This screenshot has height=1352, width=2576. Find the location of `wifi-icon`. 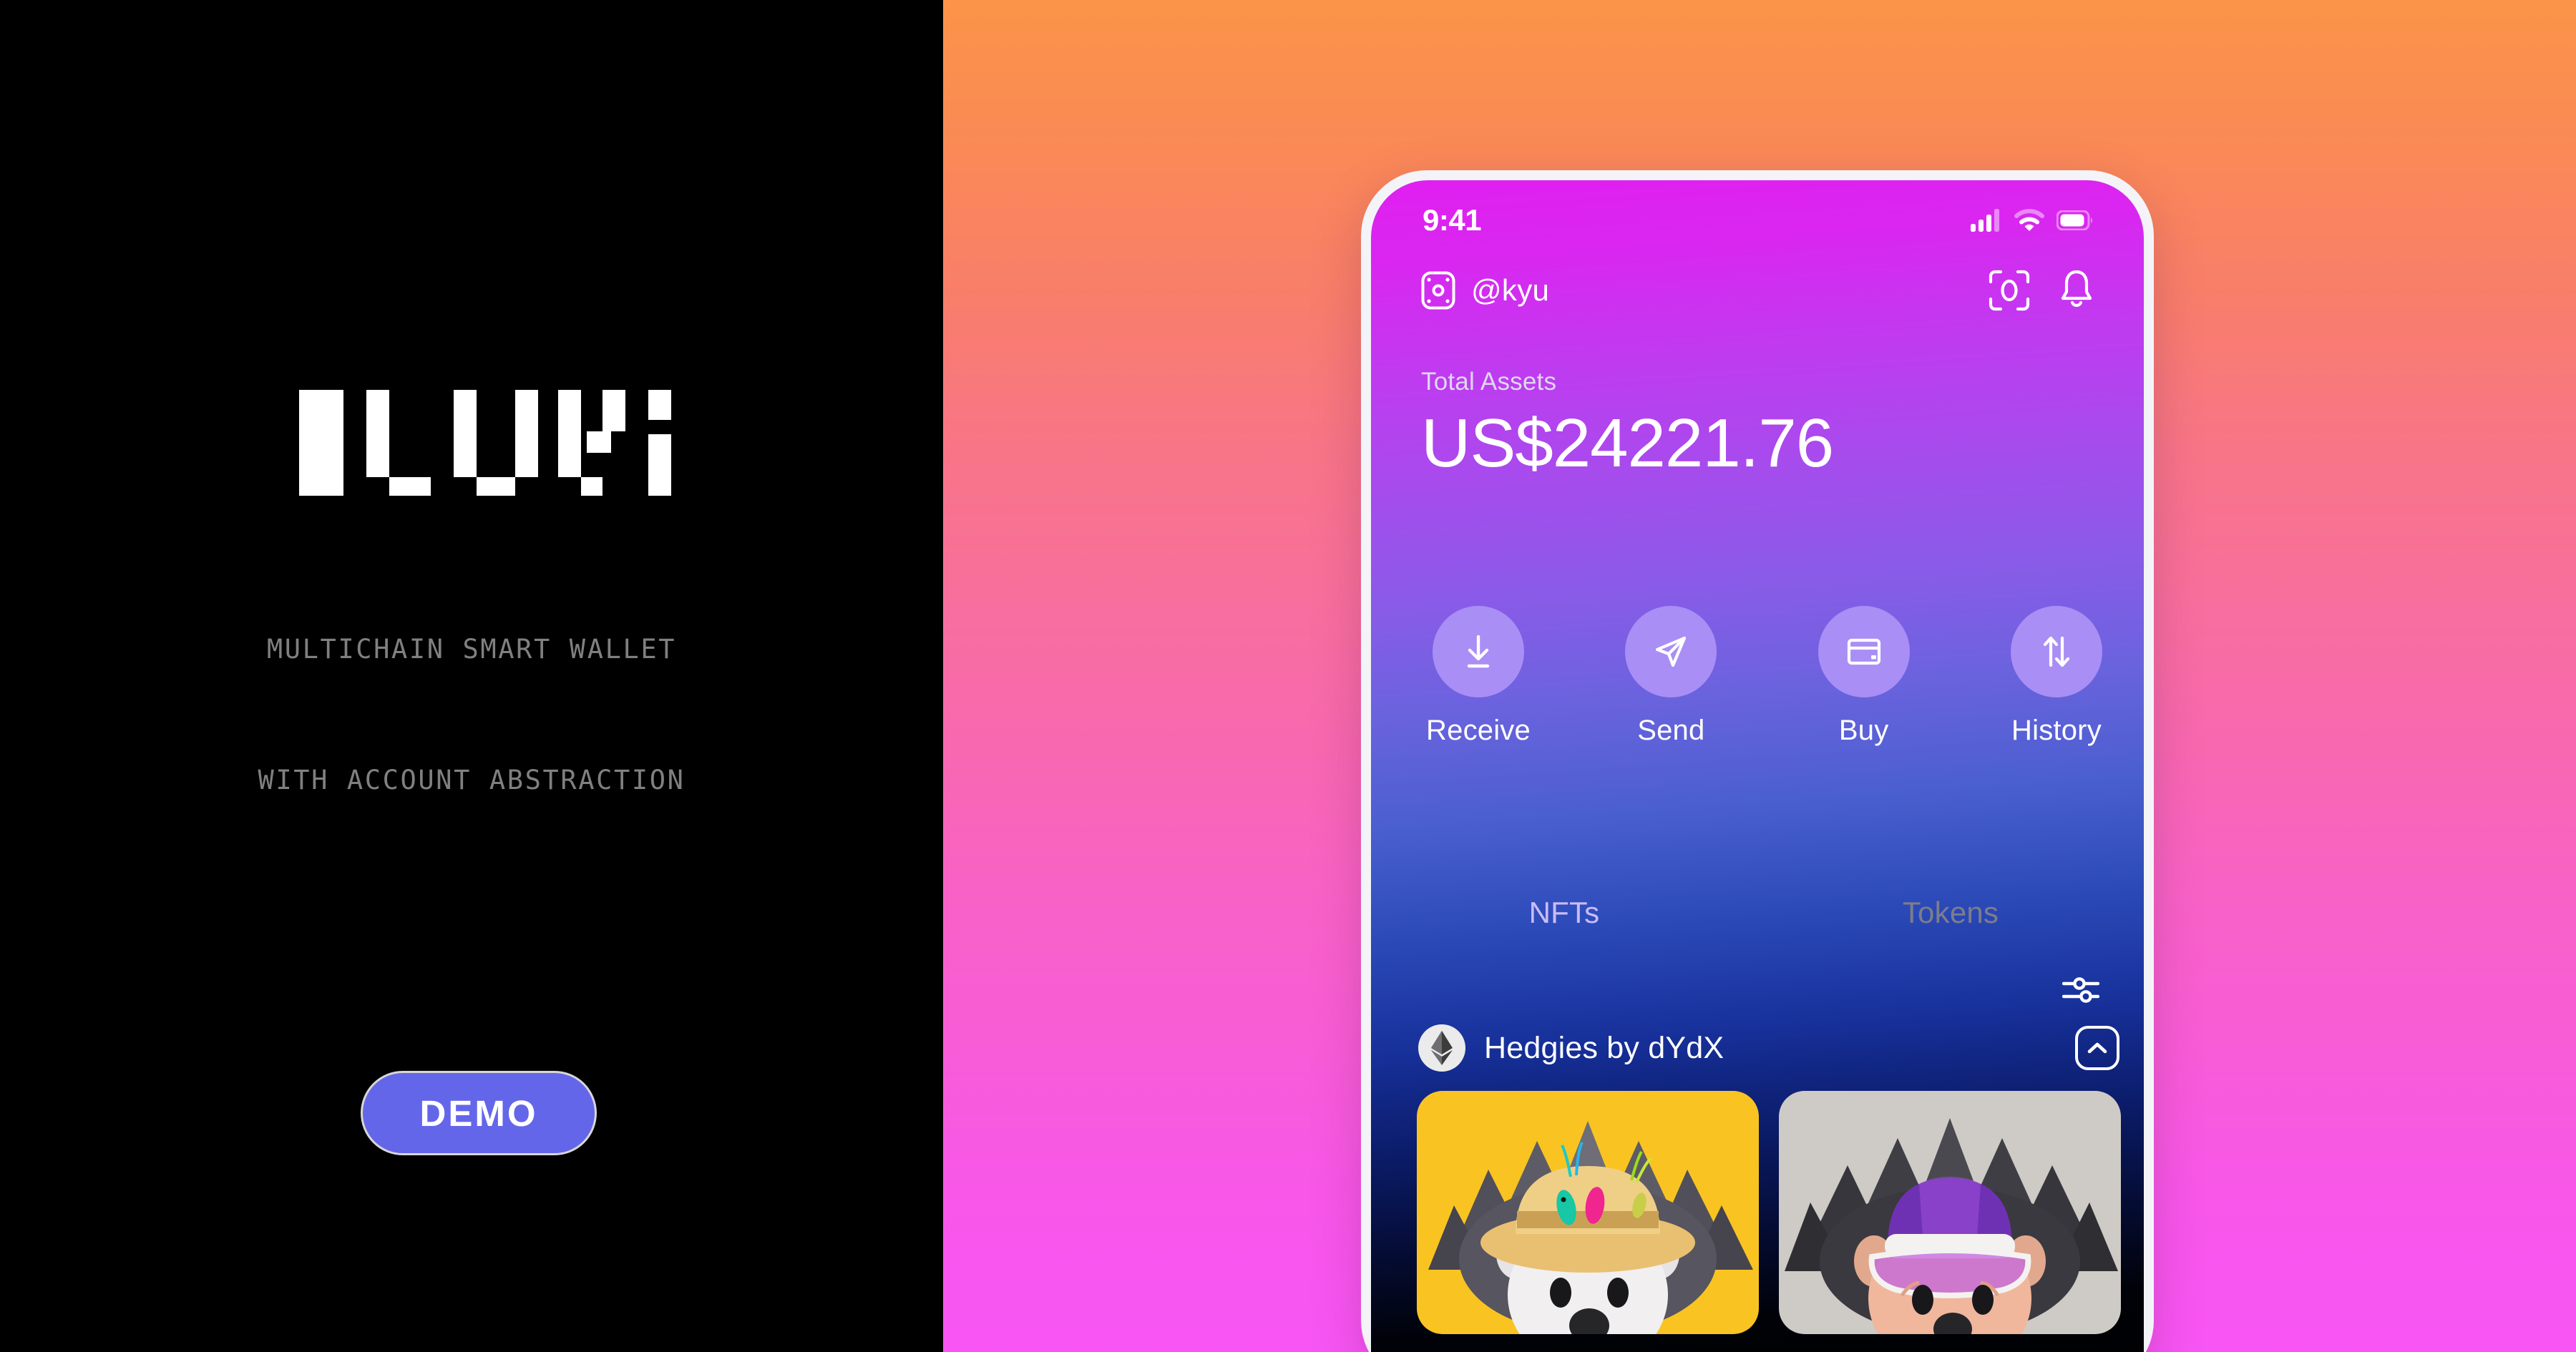

wifi-icon is located at coordinates (2029, 220).